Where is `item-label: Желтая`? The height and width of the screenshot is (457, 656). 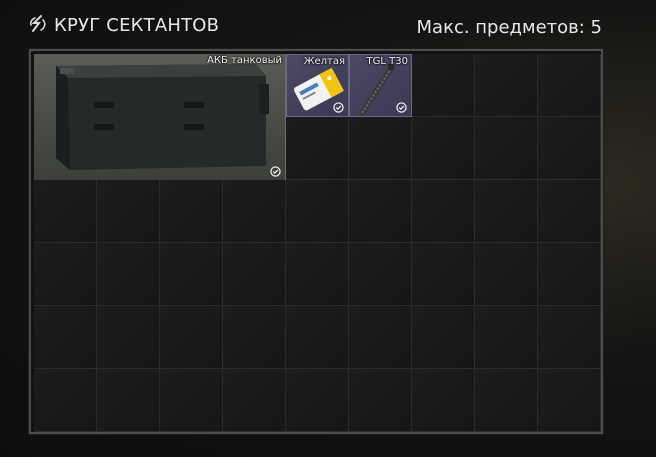 item-label: Желтая is located at coordinates (324, 61).